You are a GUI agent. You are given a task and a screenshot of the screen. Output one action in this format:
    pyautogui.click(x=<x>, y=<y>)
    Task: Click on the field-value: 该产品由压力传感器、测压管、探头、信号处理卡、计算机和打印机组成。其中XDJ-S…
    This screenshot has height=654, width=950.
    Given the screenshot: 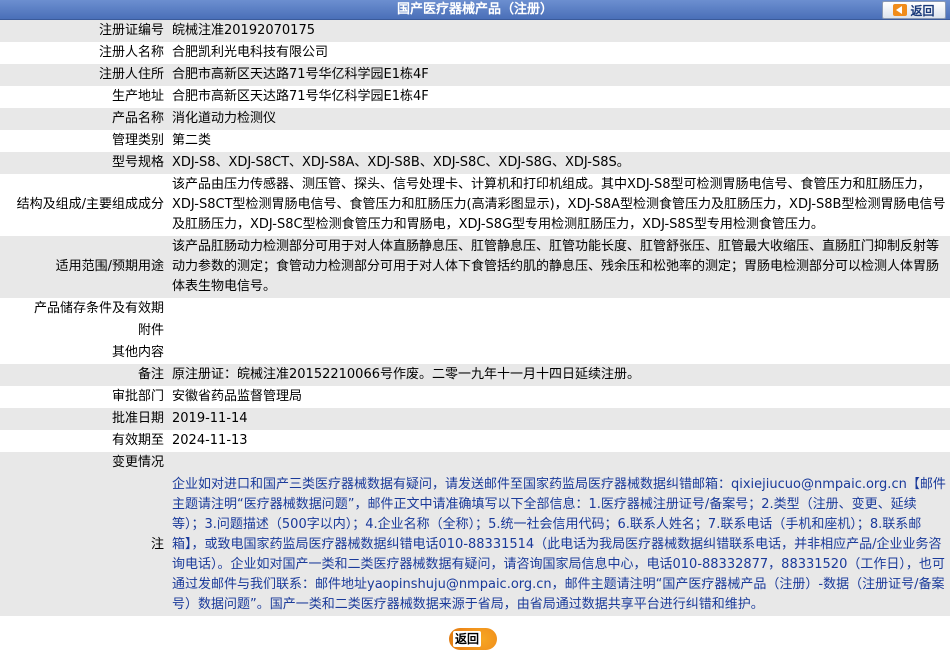 What is the action you would take?
    pyautogui.click(x=559, y=205)
    